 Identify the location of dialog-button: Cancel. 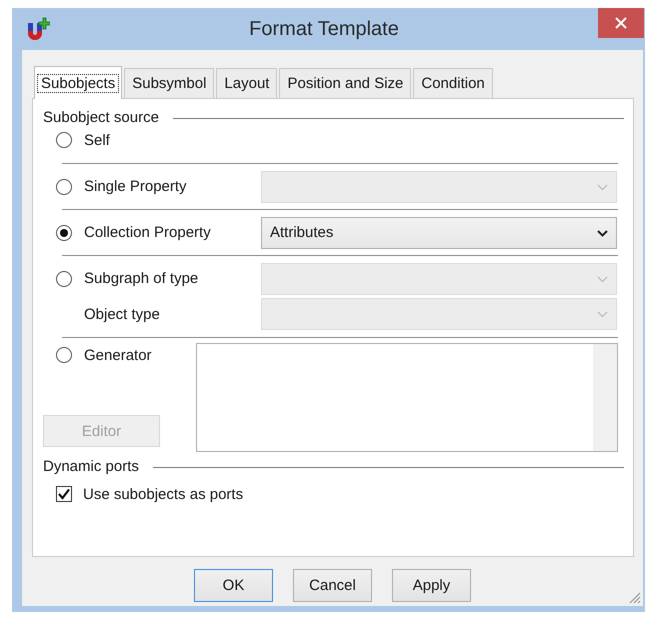
(332, 585).